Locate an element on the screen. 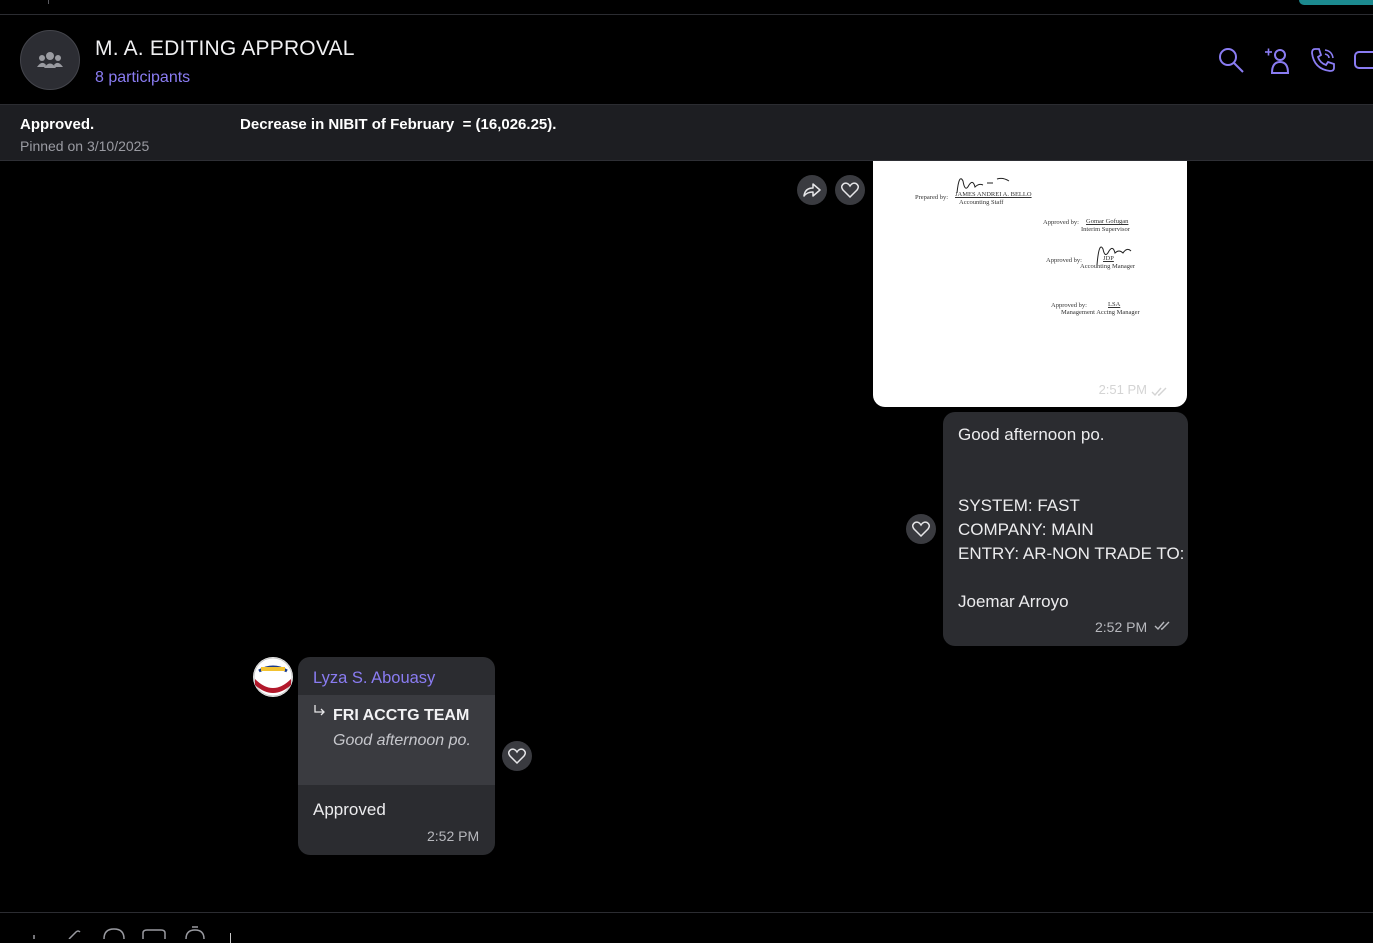  accent-tab is located at coordinates (1336, 2).